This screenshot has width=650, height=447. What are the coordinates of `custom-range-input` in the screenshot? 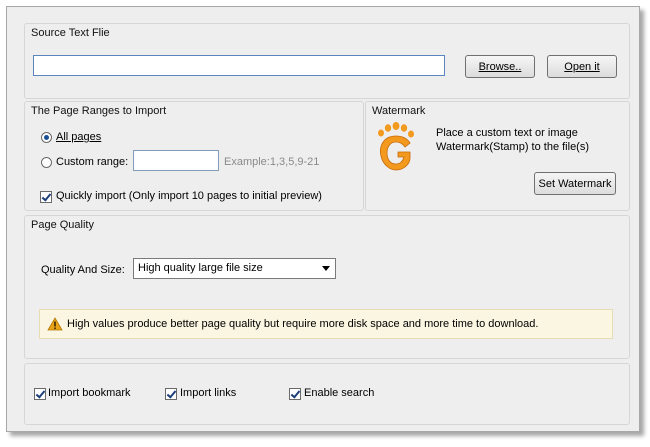 It's located at (176, 160).